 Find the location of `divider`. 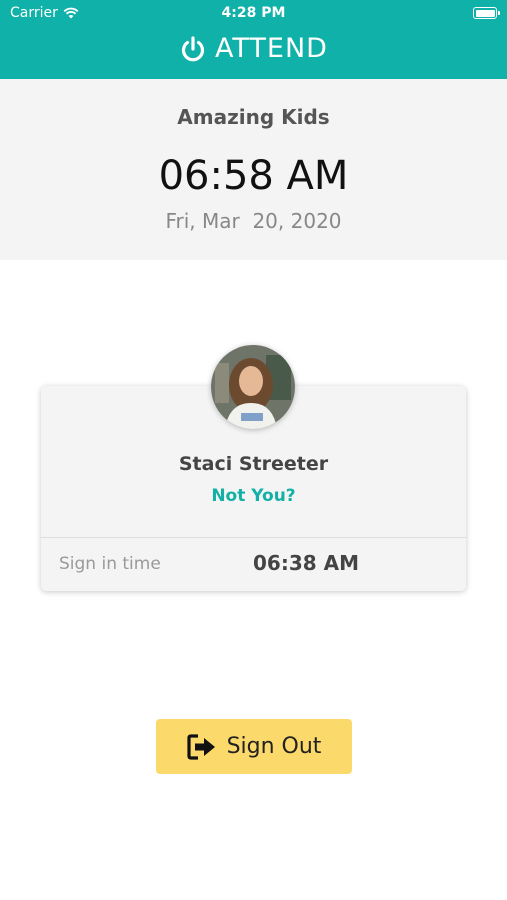

divider is located at coordinates (253, 537).